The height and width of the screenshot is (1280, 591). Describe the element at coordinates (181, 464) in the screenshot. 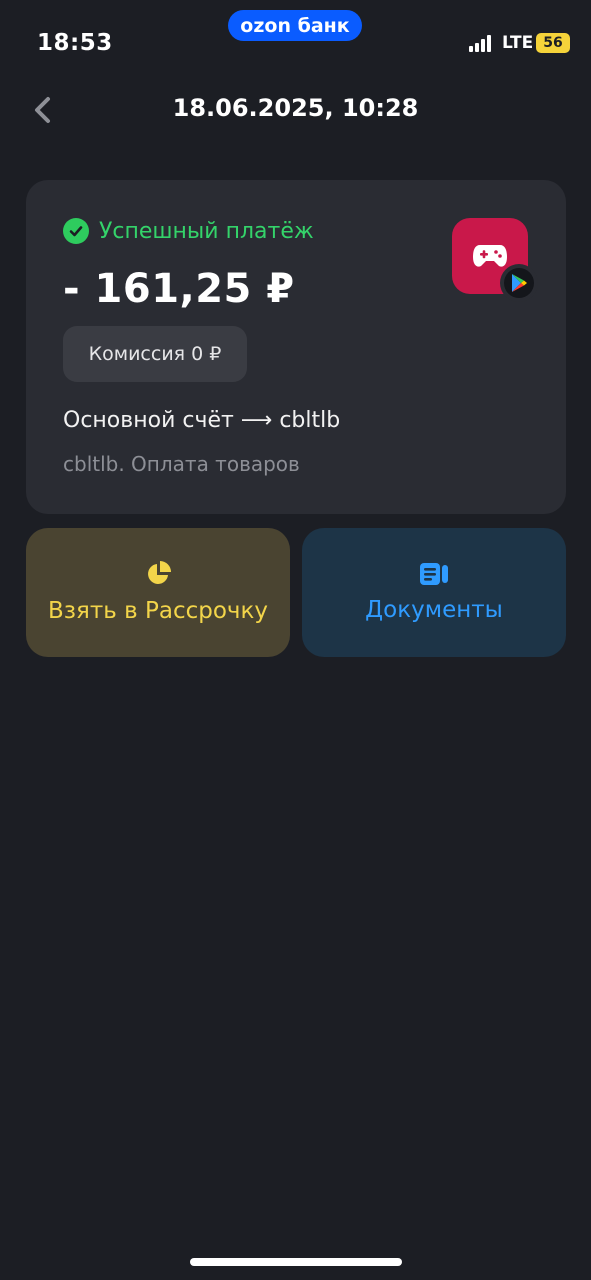

I see `payment-description: cbltlb. Оплата товаров` at that location.